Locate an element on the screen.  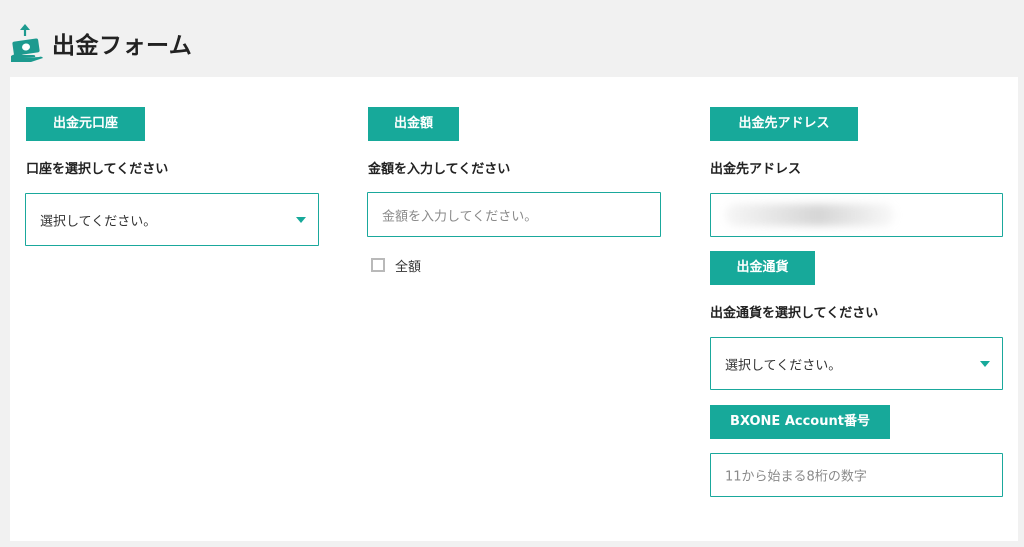
full-amount-checkbox is located at coordinates (378, 265).